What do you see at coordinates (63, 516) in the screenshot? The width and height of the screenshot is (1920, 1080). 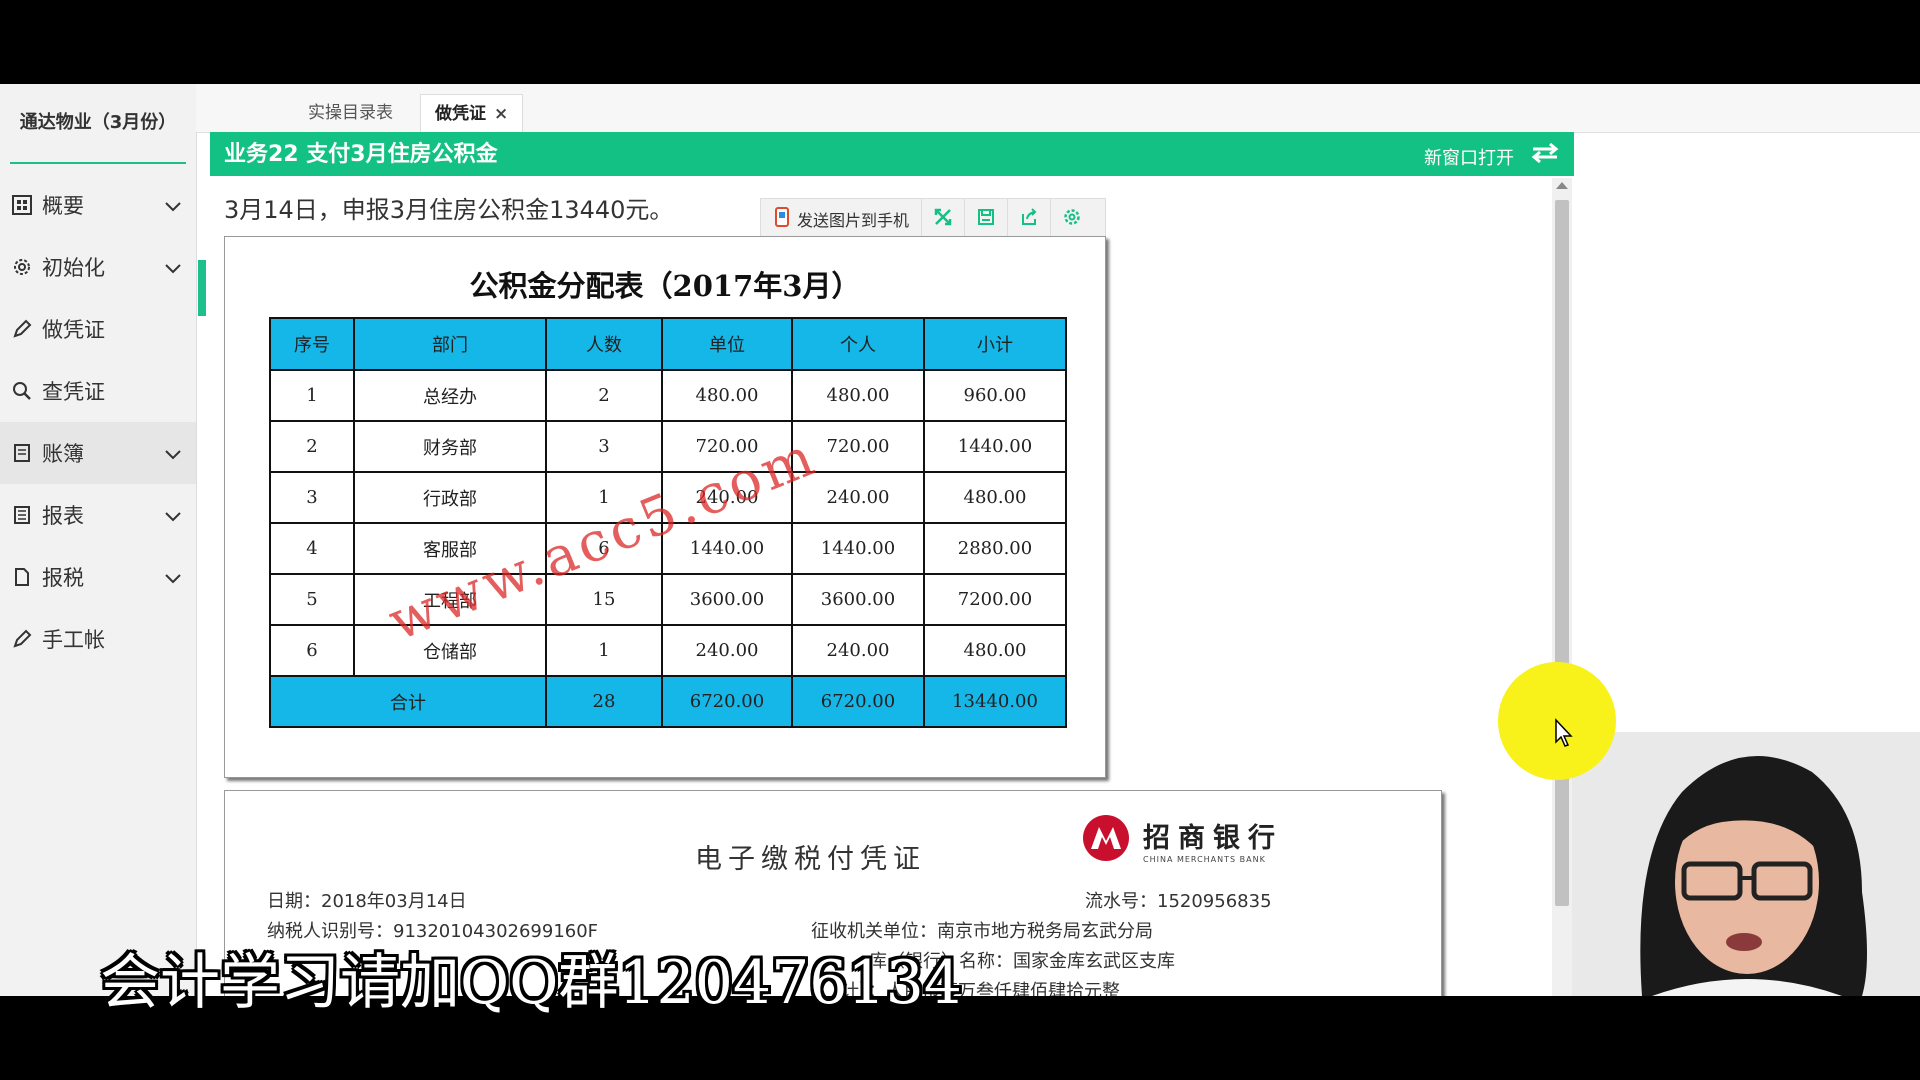 I see `sidebar-item-label: 报表` at bounding box center [63, 516].